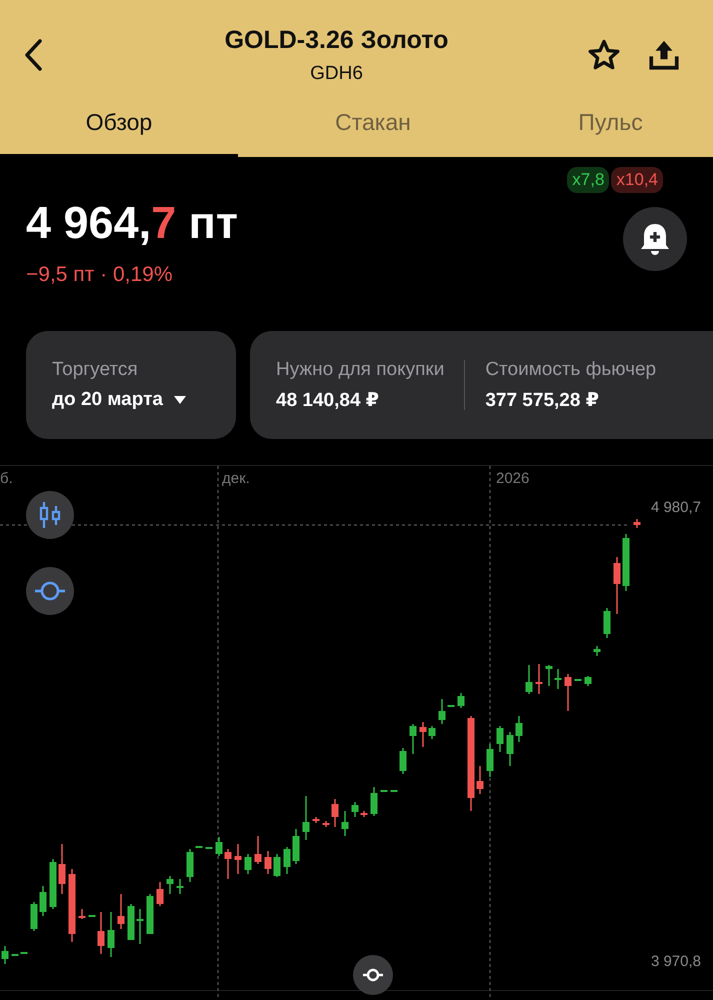 This screenshot has height=1000, width=713. What do you see at coordinates (542, 400) in the screenshot?
I see `card-value: 377 575,28 ₽` at bounding box center [542, 400].